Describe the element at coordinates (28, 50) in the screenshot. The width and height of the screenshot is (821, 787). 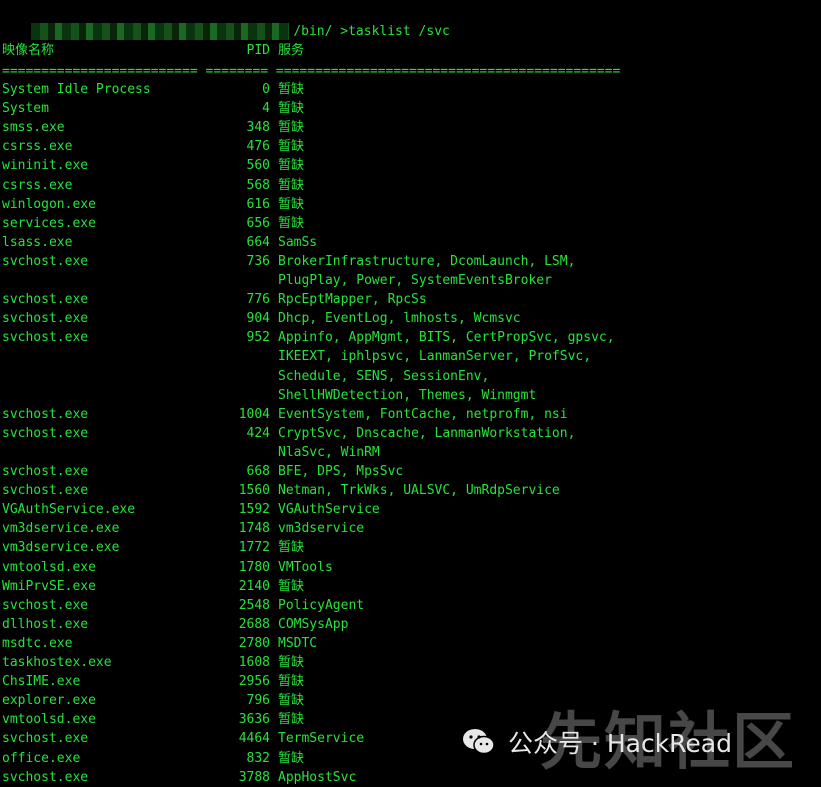
I see `header-image-name: 映像名称` at that location.